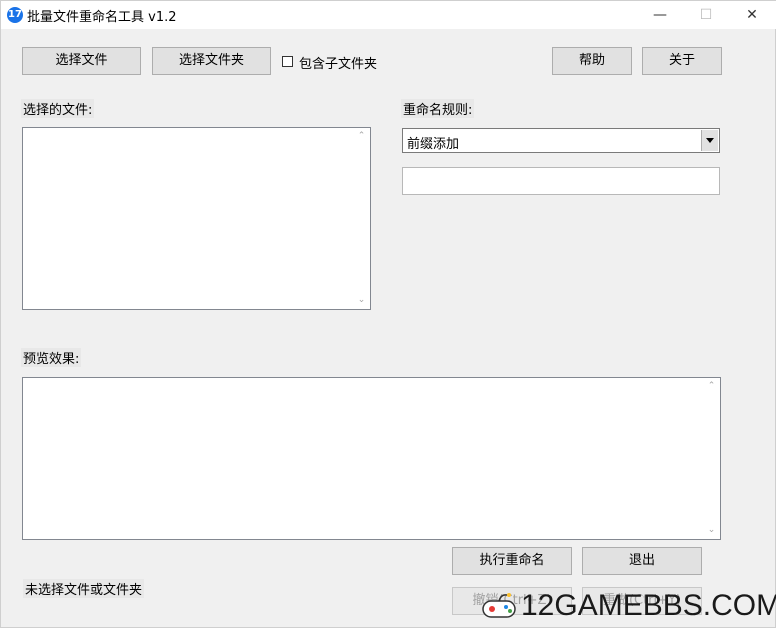  What do you see at coordinates (512, 561) in the screenshot?
I see `execute-rename-button: 执行重命名` at bounding box center [512, 561].